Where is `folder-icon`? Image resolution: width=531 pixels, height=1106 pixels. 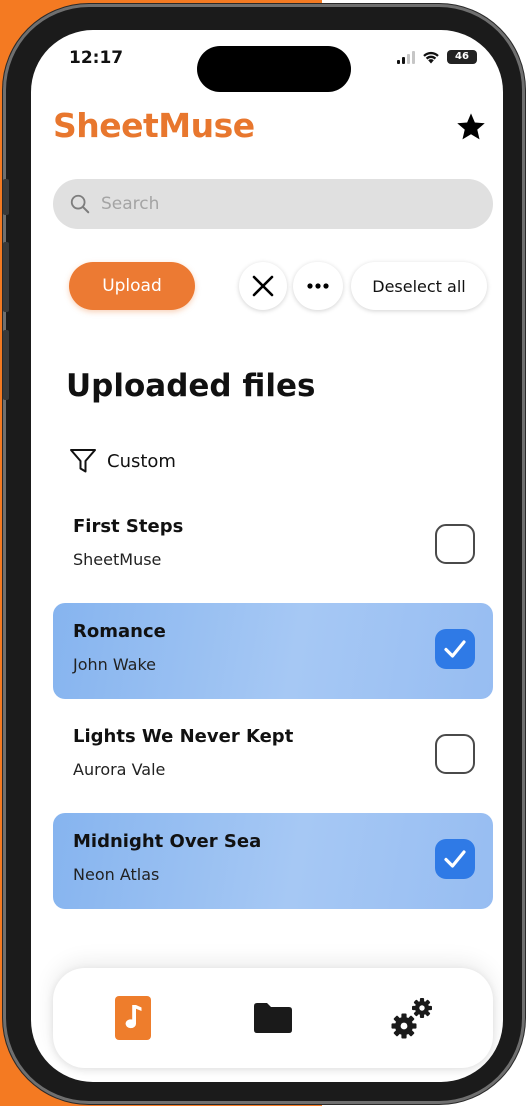 folder-icon is located at coordinates (273, 1018).